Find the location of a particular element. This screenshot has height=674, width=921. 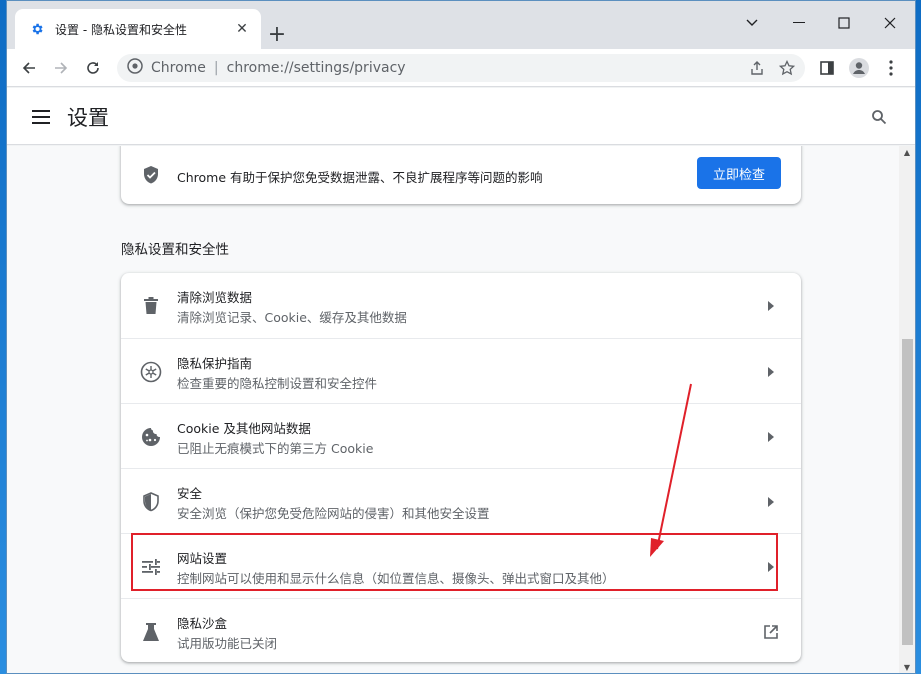

flask-icon is located at coordinates (151, 632).